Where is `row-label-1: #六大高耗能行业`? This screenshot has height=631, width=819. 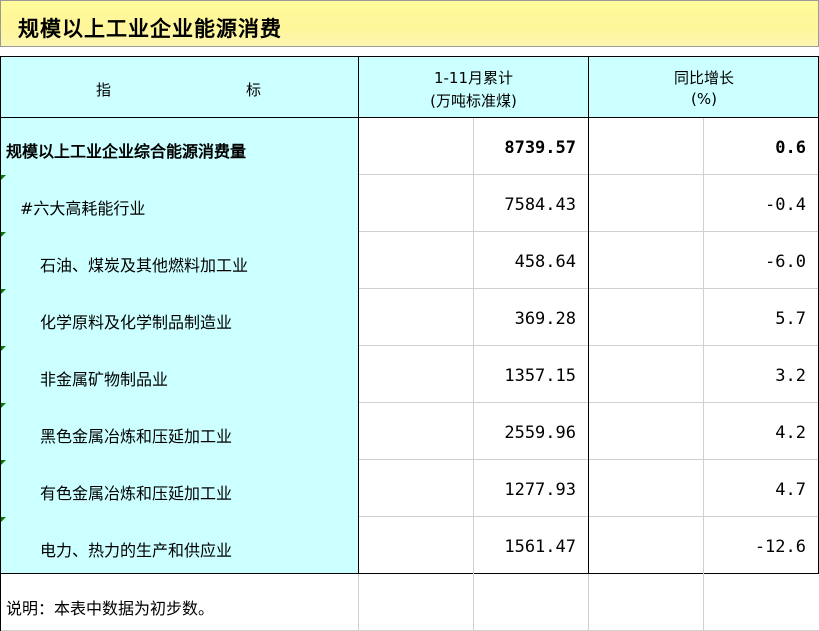
row-label-1: #六大高耗能行业 is located at coordinates (83, 208).